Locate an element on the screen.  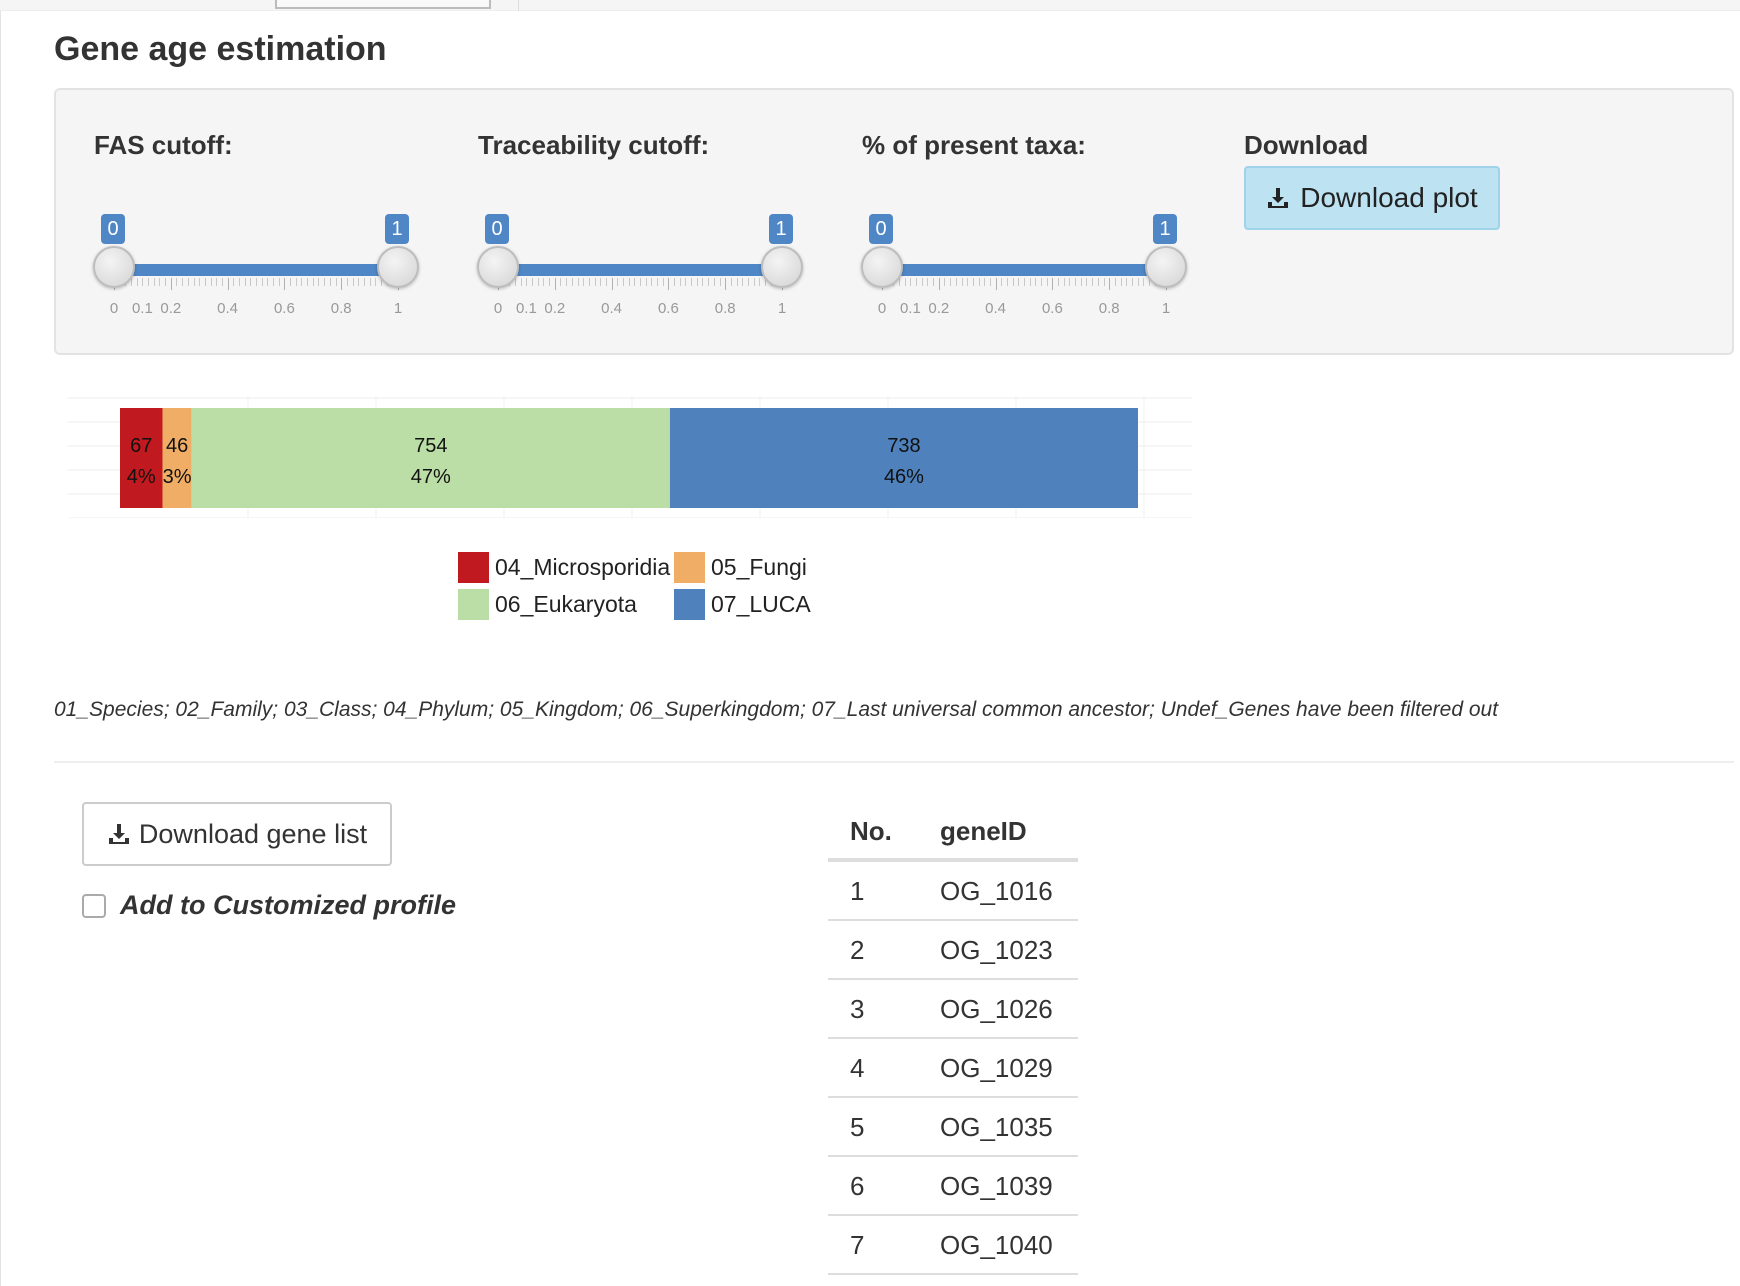
slider-label: % of present taxa: is located at coordinates (974, 145).